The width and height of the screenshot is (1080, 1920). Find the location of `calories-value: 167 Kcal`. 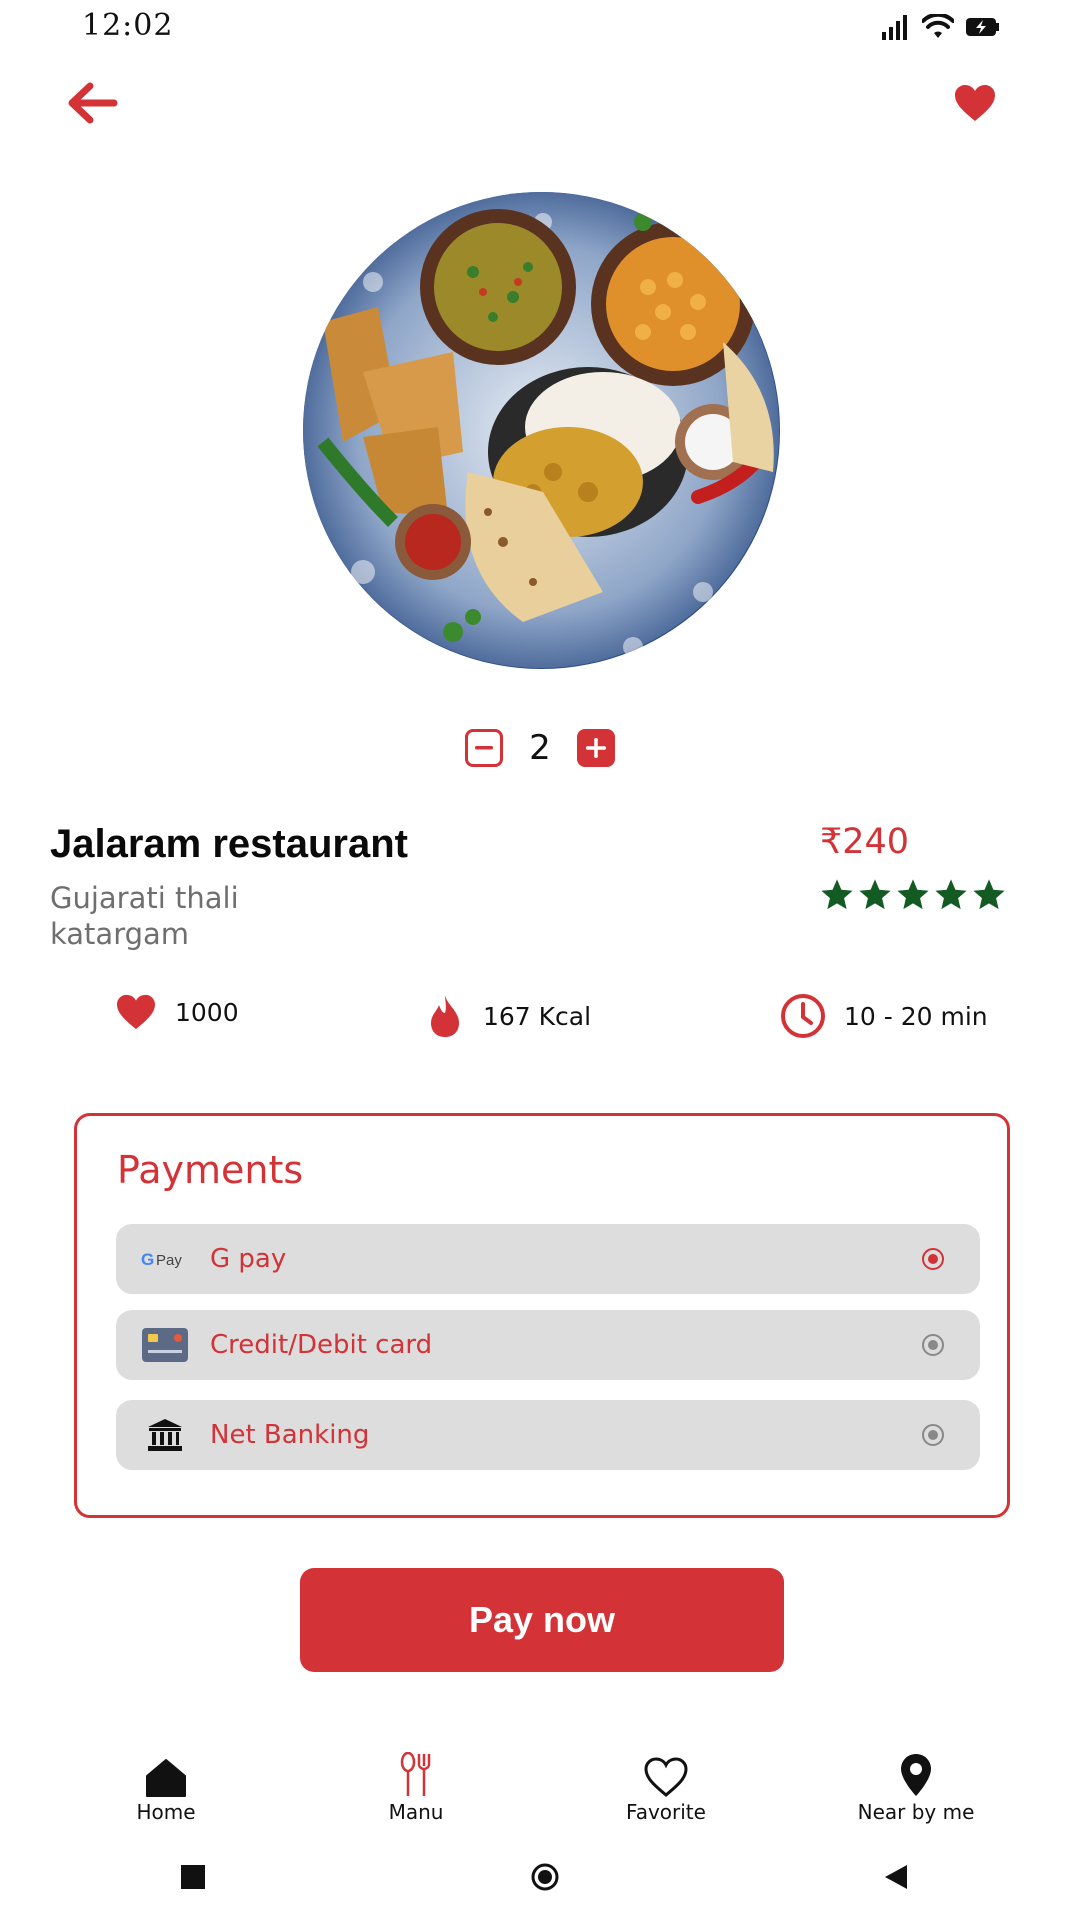

calories-value: 167 Kcal is located at coordinates (537, 1016).